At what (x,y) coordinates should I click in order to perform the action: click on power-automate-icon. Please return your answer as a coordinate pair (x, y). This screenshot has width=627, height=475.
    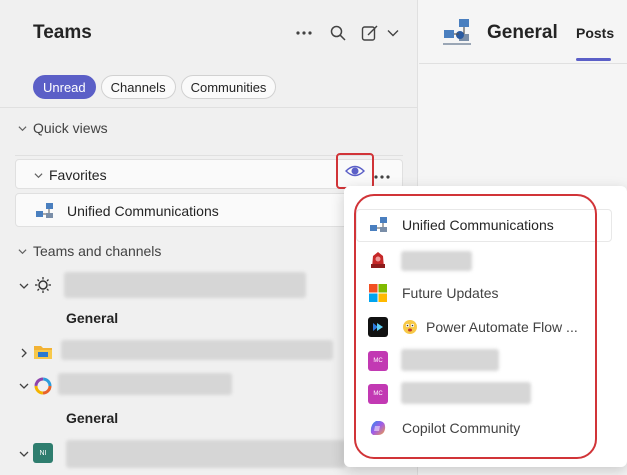
    Looking at the image, I should click on (378, 327).